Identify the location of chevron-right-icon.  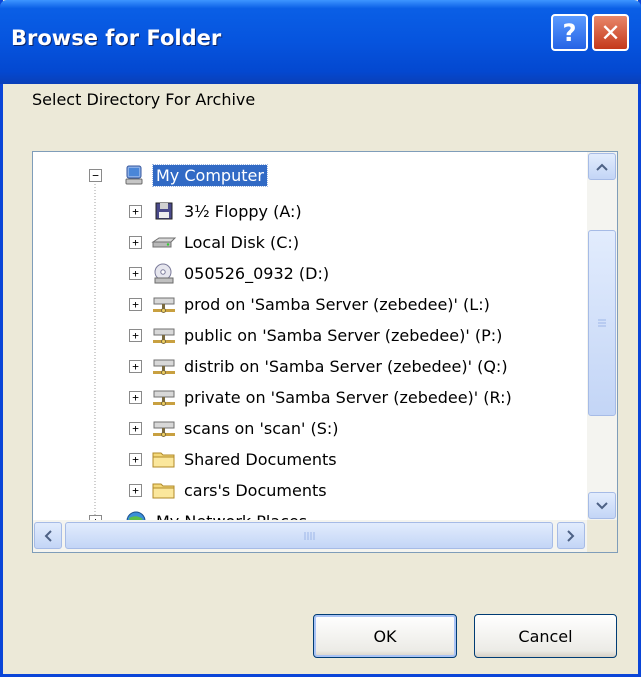
(571, 535).